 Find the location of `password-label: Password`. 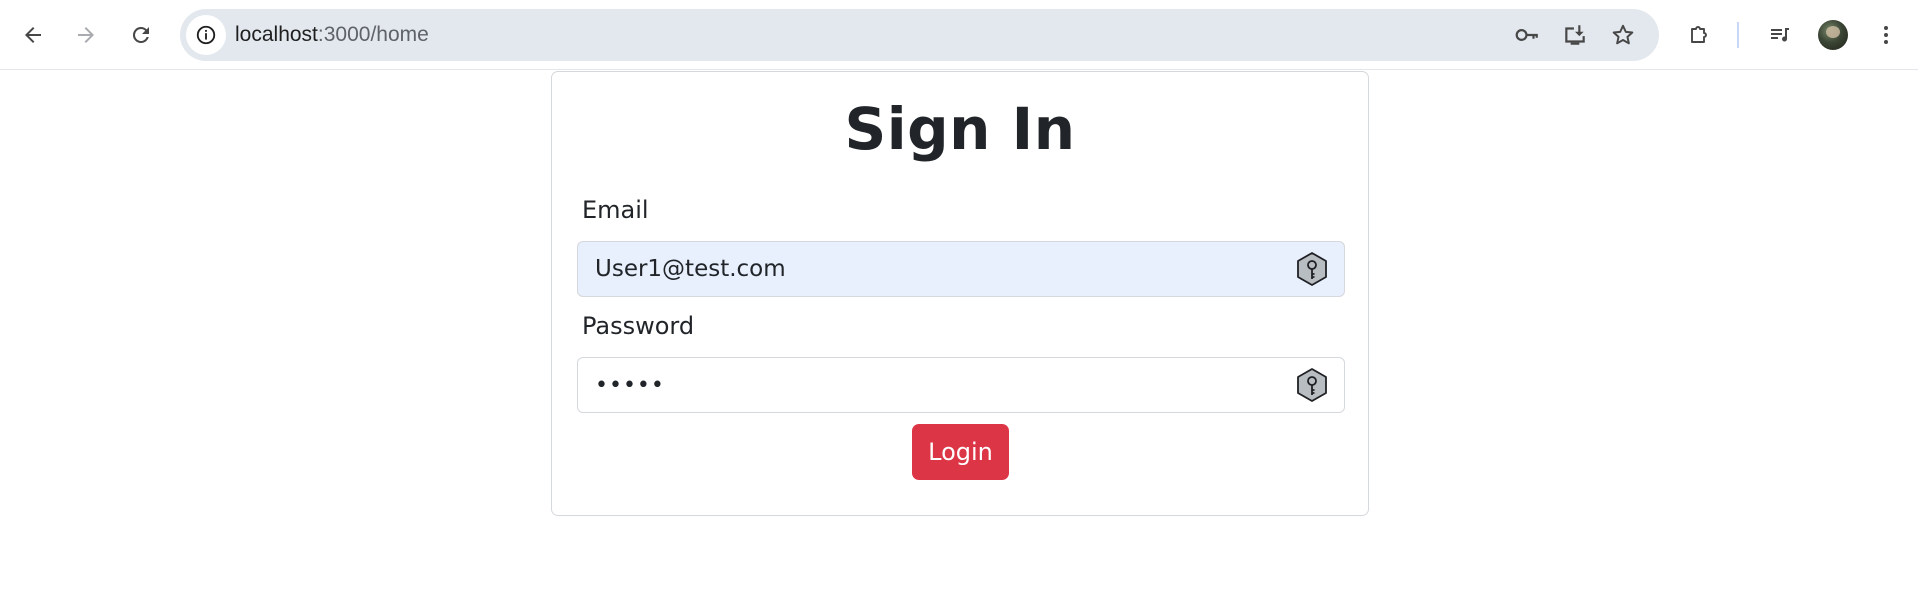

password-label: Password is located at coordinates (638, 326).